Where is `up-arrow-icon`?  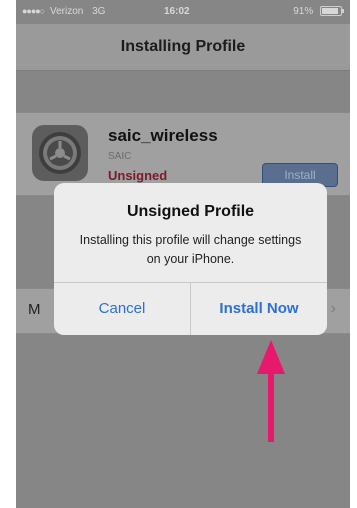
up-arrow-icon is located at coordinates (271, 391).